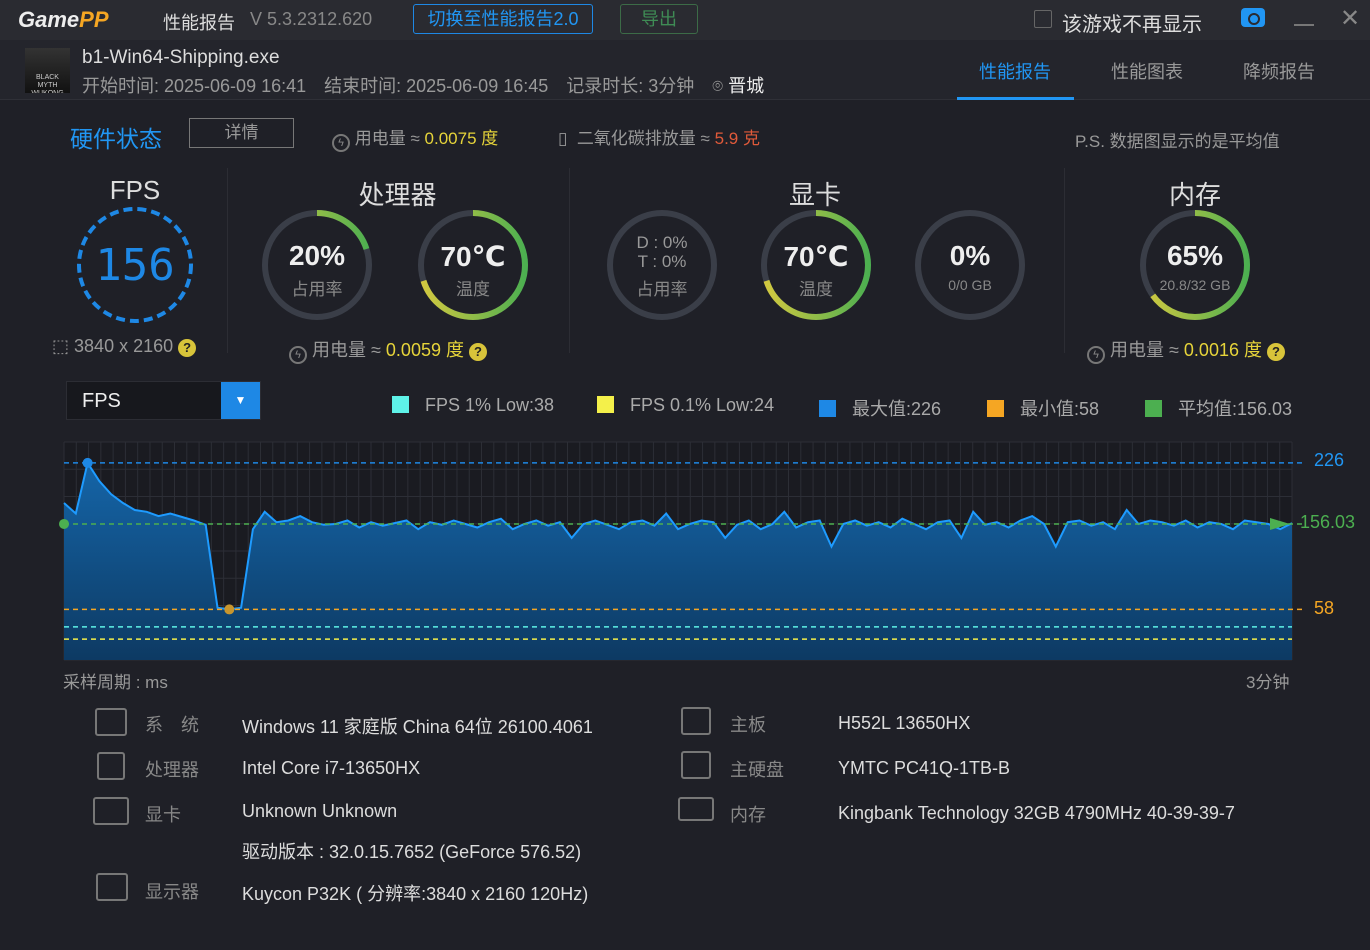 The height and width of the screenshot is (950, 1370). What do you see at coordinates (924, 768) in the screenshot?
I see `disk-value: YMTC PC41Q-1TB-B` at bounding box center [924, 768].